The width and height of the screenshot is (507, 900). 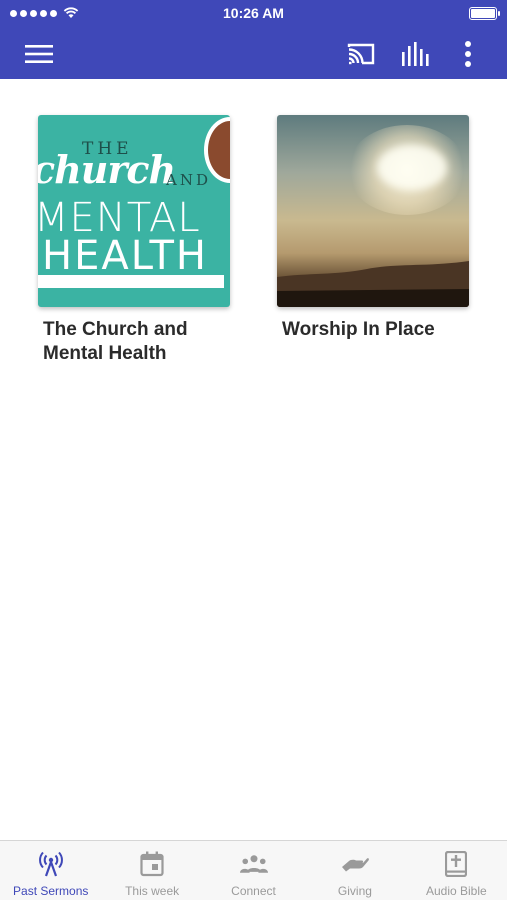 What do you see at coordinates (134, 211) in the screenshot?
I see `sermon-artwork: THE church AND MENTAL HEALTH` at bounding box center [134, 211].